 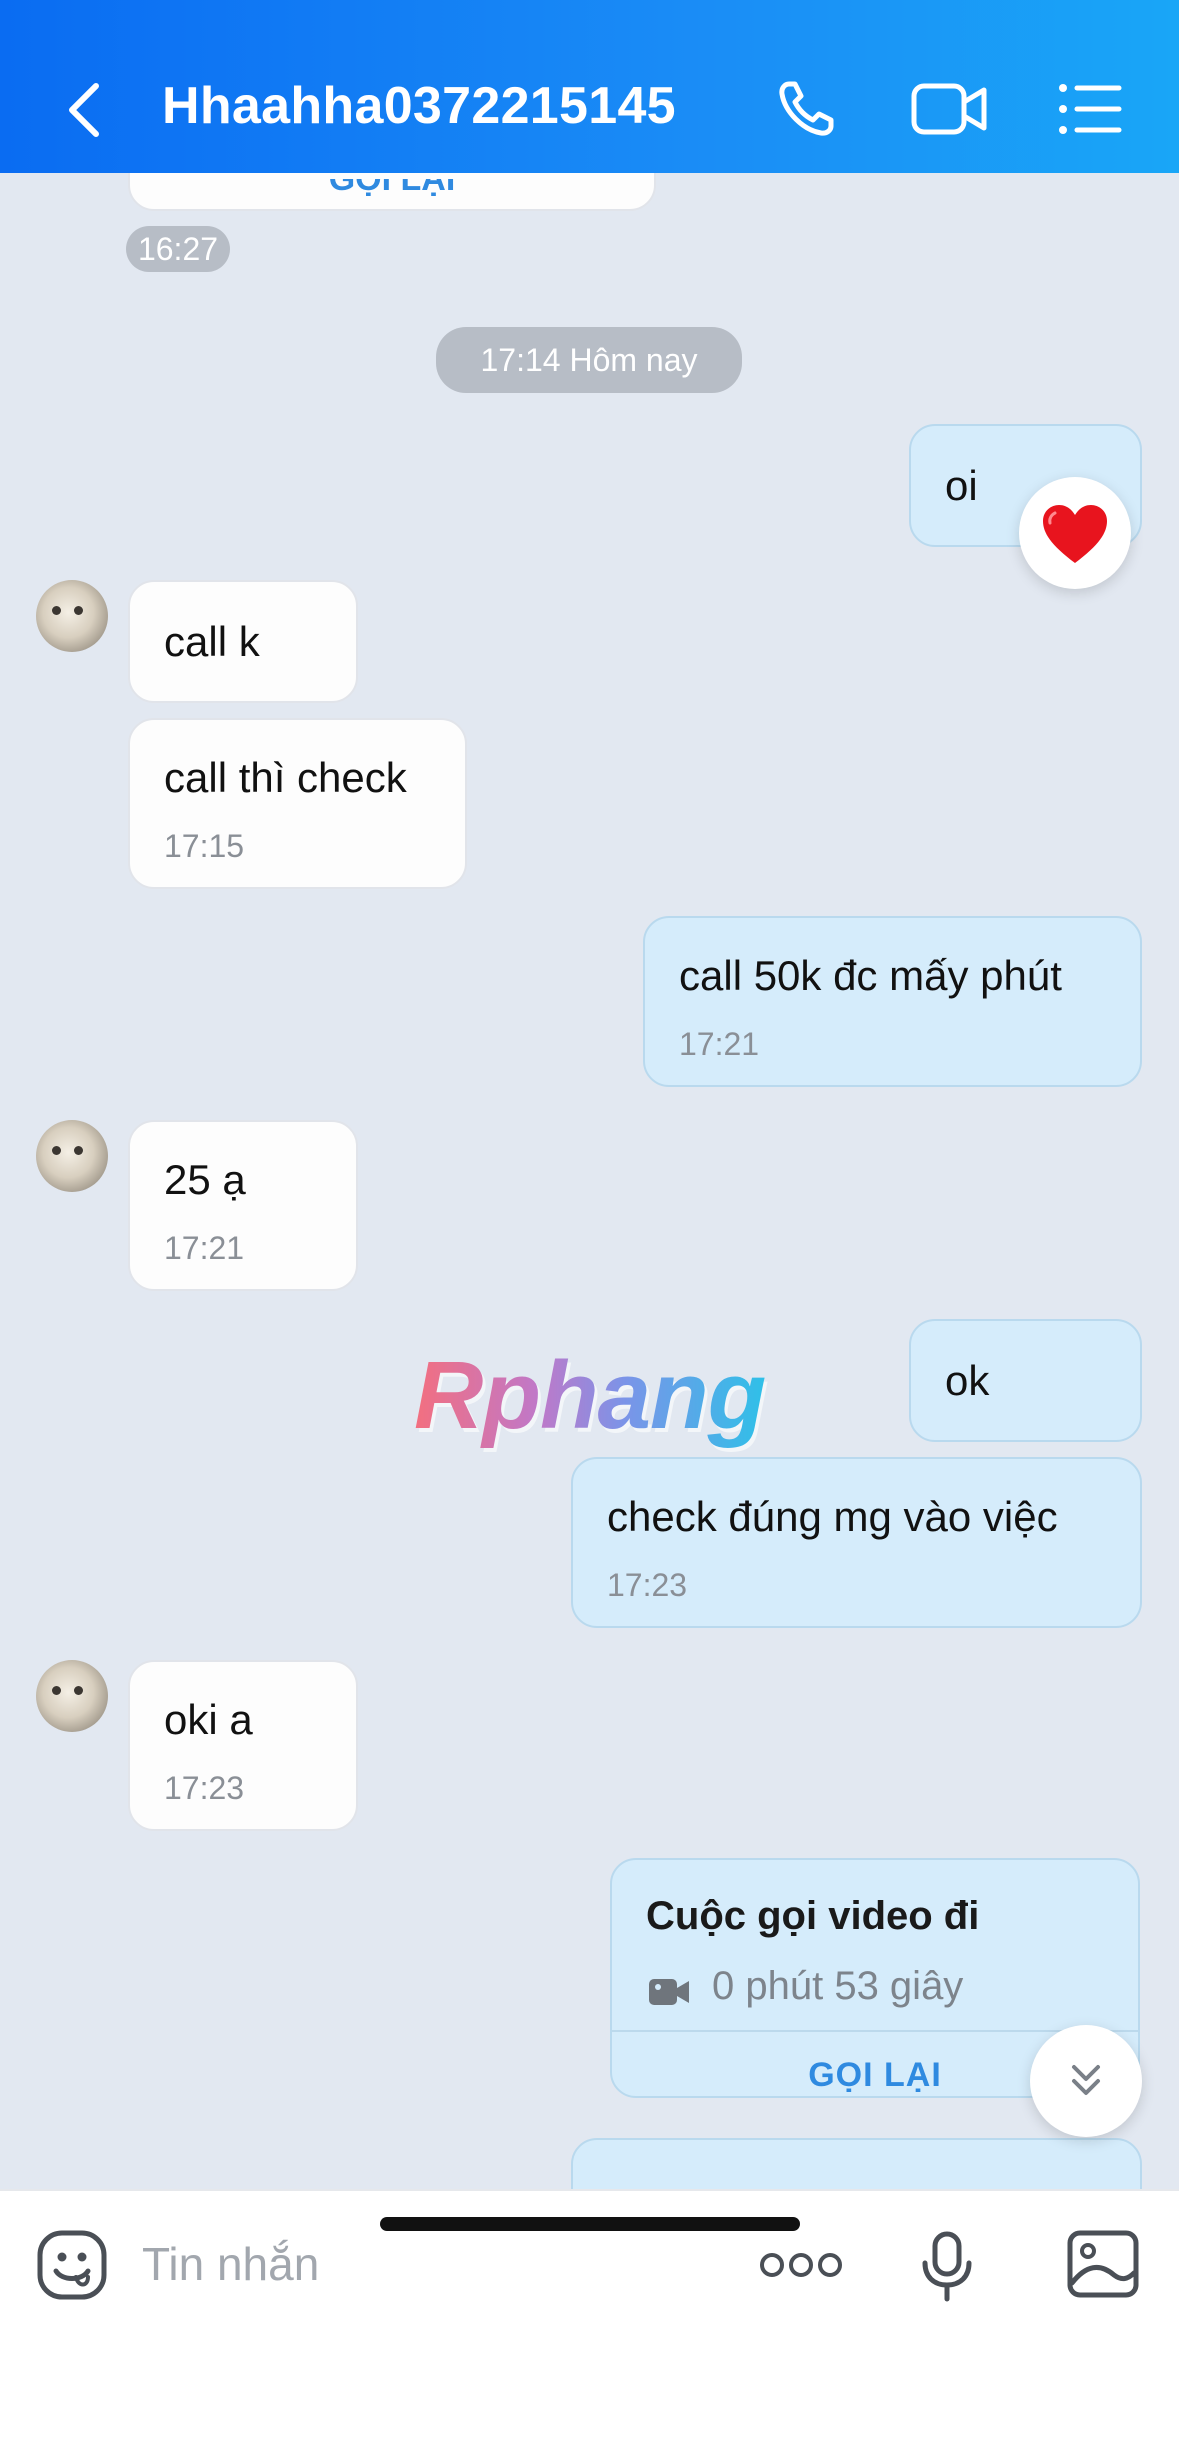 I want to click on scroll-to-bottom-button, so click(x=1086, y=2081).